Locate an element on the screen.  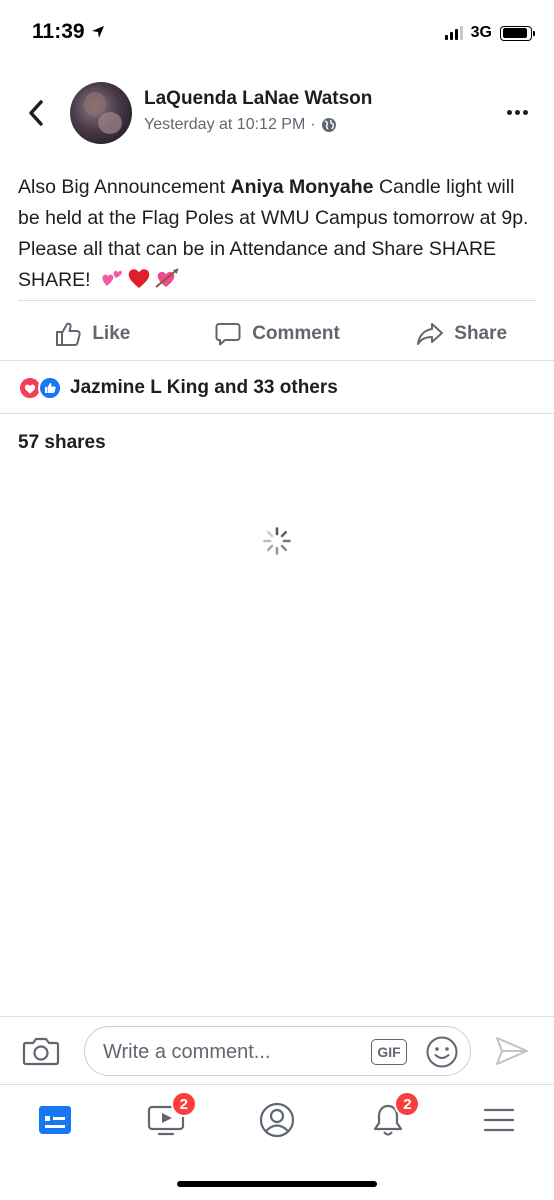
like-reaction-icon is located at coordinates (50, 388).